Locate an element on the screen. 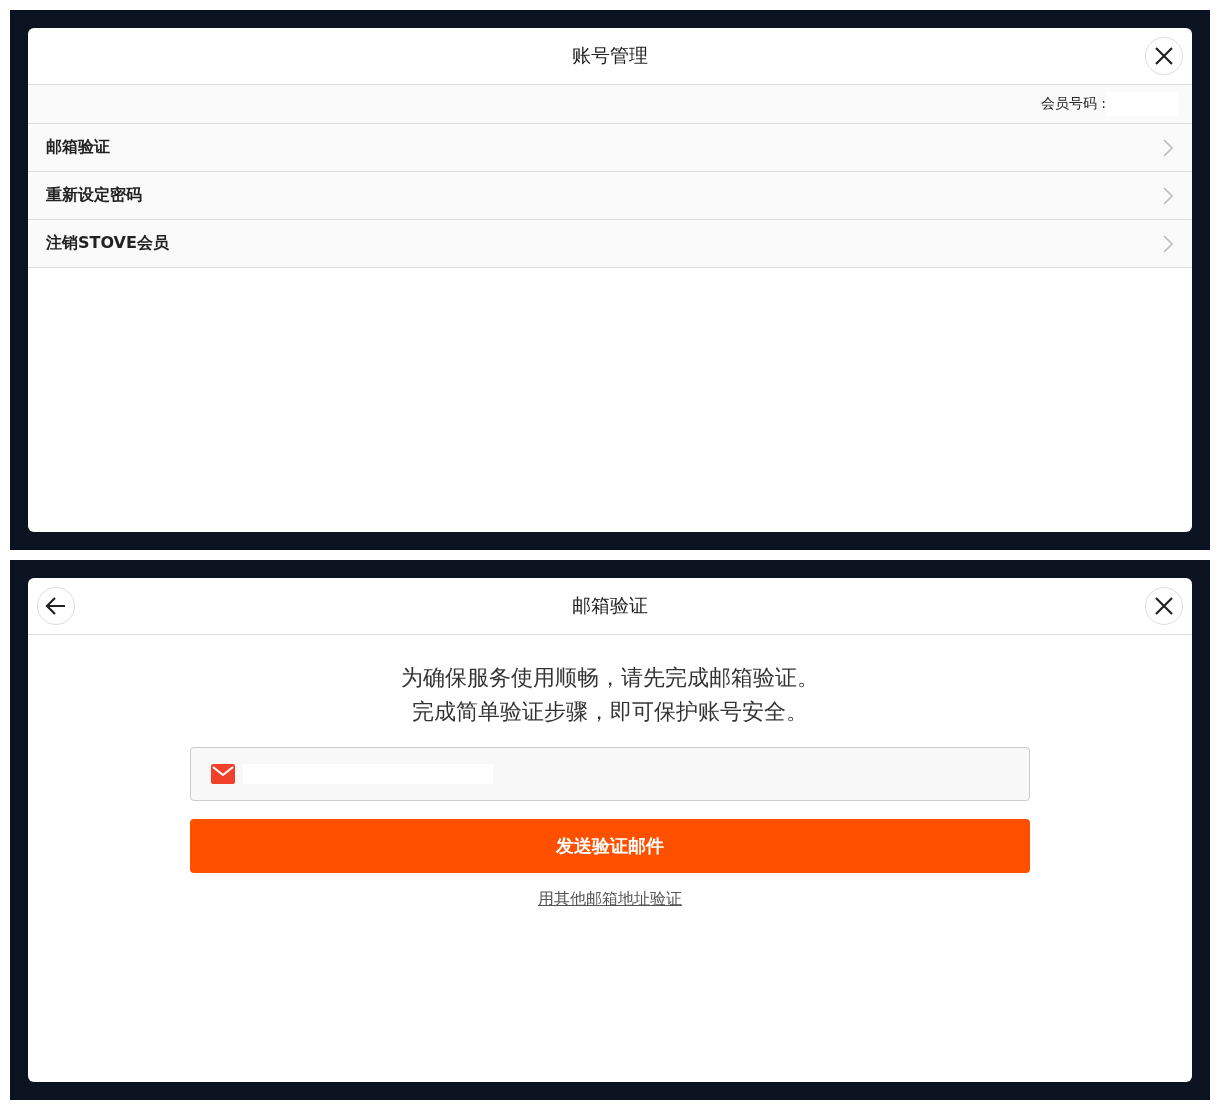 The width and height of the screenshot is (1220, 1110). back-arrow-icon is located at coordinates (56, 606).